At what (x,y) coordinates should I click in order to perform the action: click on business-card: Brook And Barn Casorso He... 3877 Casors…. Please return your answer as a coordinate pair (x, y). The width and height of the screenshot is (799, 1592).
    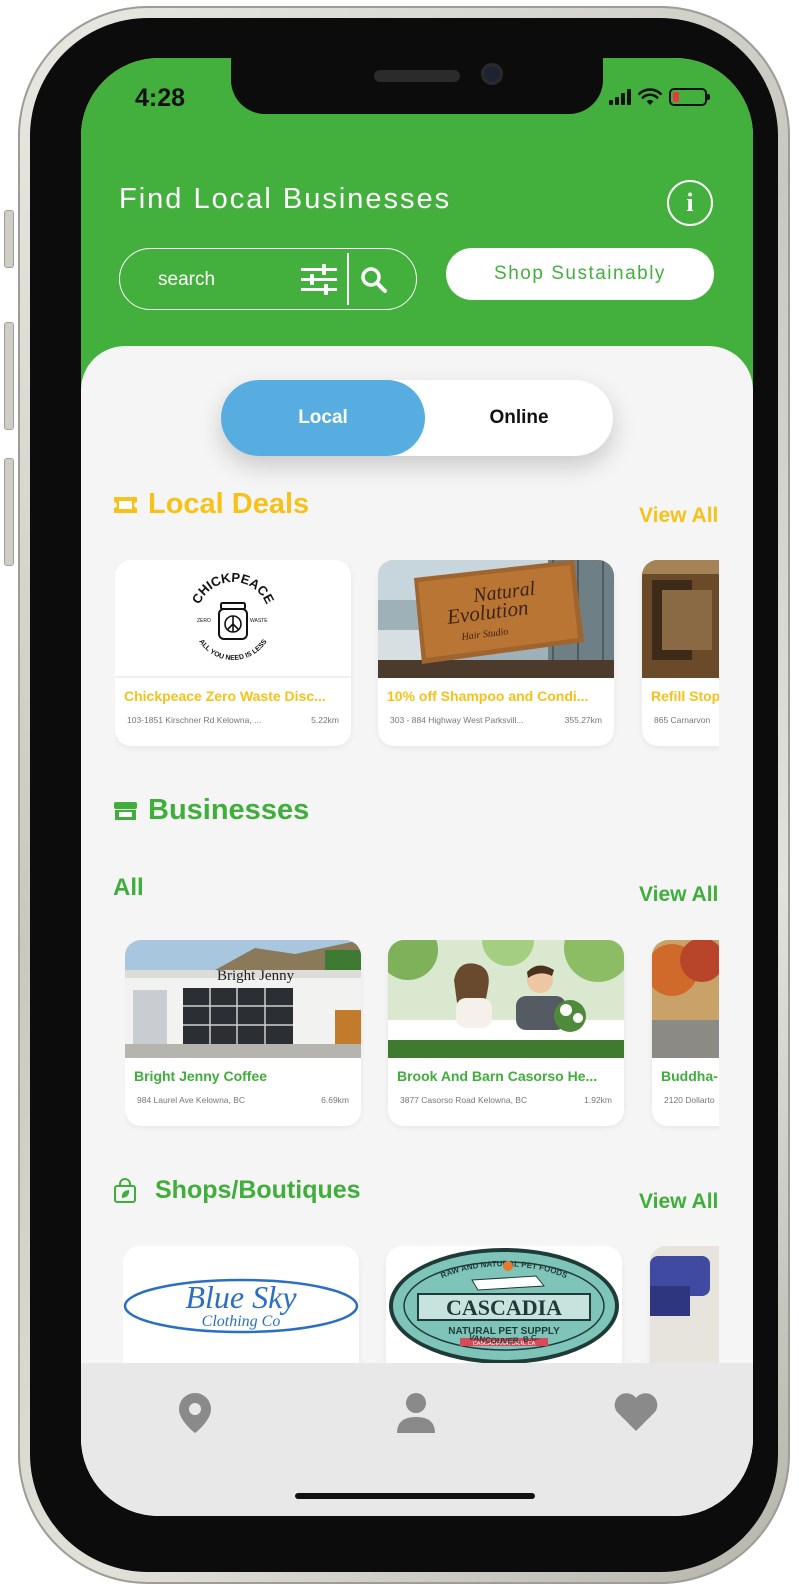
    Looking at the image, I should click on (506, 1033).